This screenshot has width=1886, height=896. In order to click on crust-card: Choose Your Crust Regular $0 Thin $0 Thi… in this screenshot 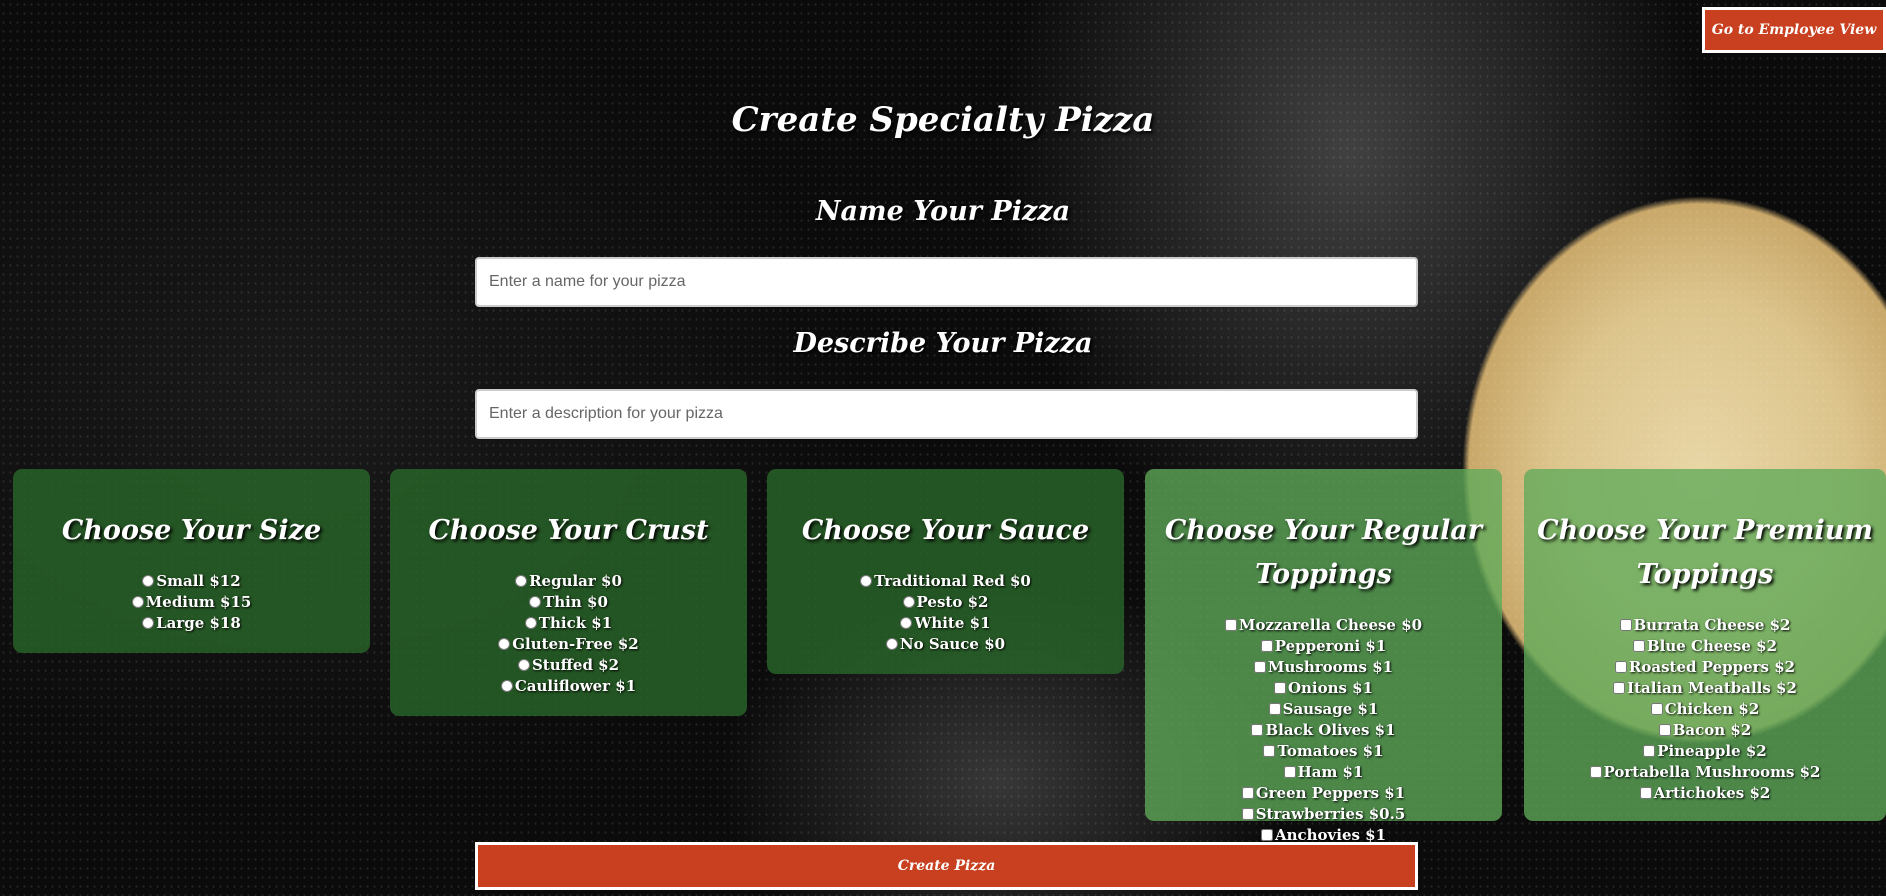, I will do `click(568, 592)`.